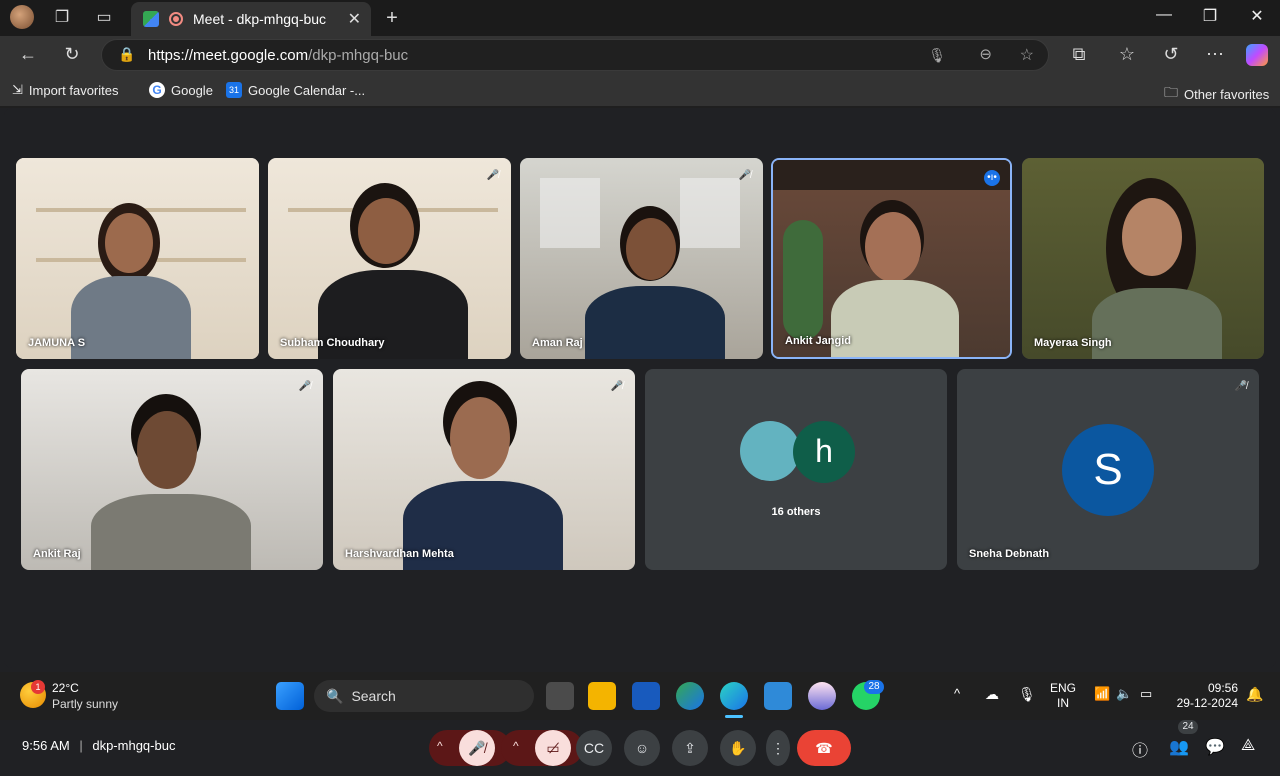 This screenshot has width=1280, height=776. I want to click on folder-icon: 🗀, so click(1171, 92).